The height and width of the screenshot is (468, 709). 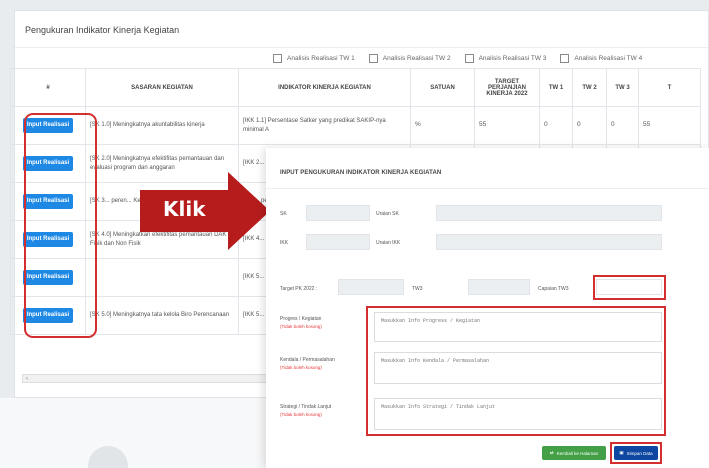 What do you see at coordinates (469, 58) in the screenshot?
I see `checkbox-tw3` at bounding box center [469, 58].